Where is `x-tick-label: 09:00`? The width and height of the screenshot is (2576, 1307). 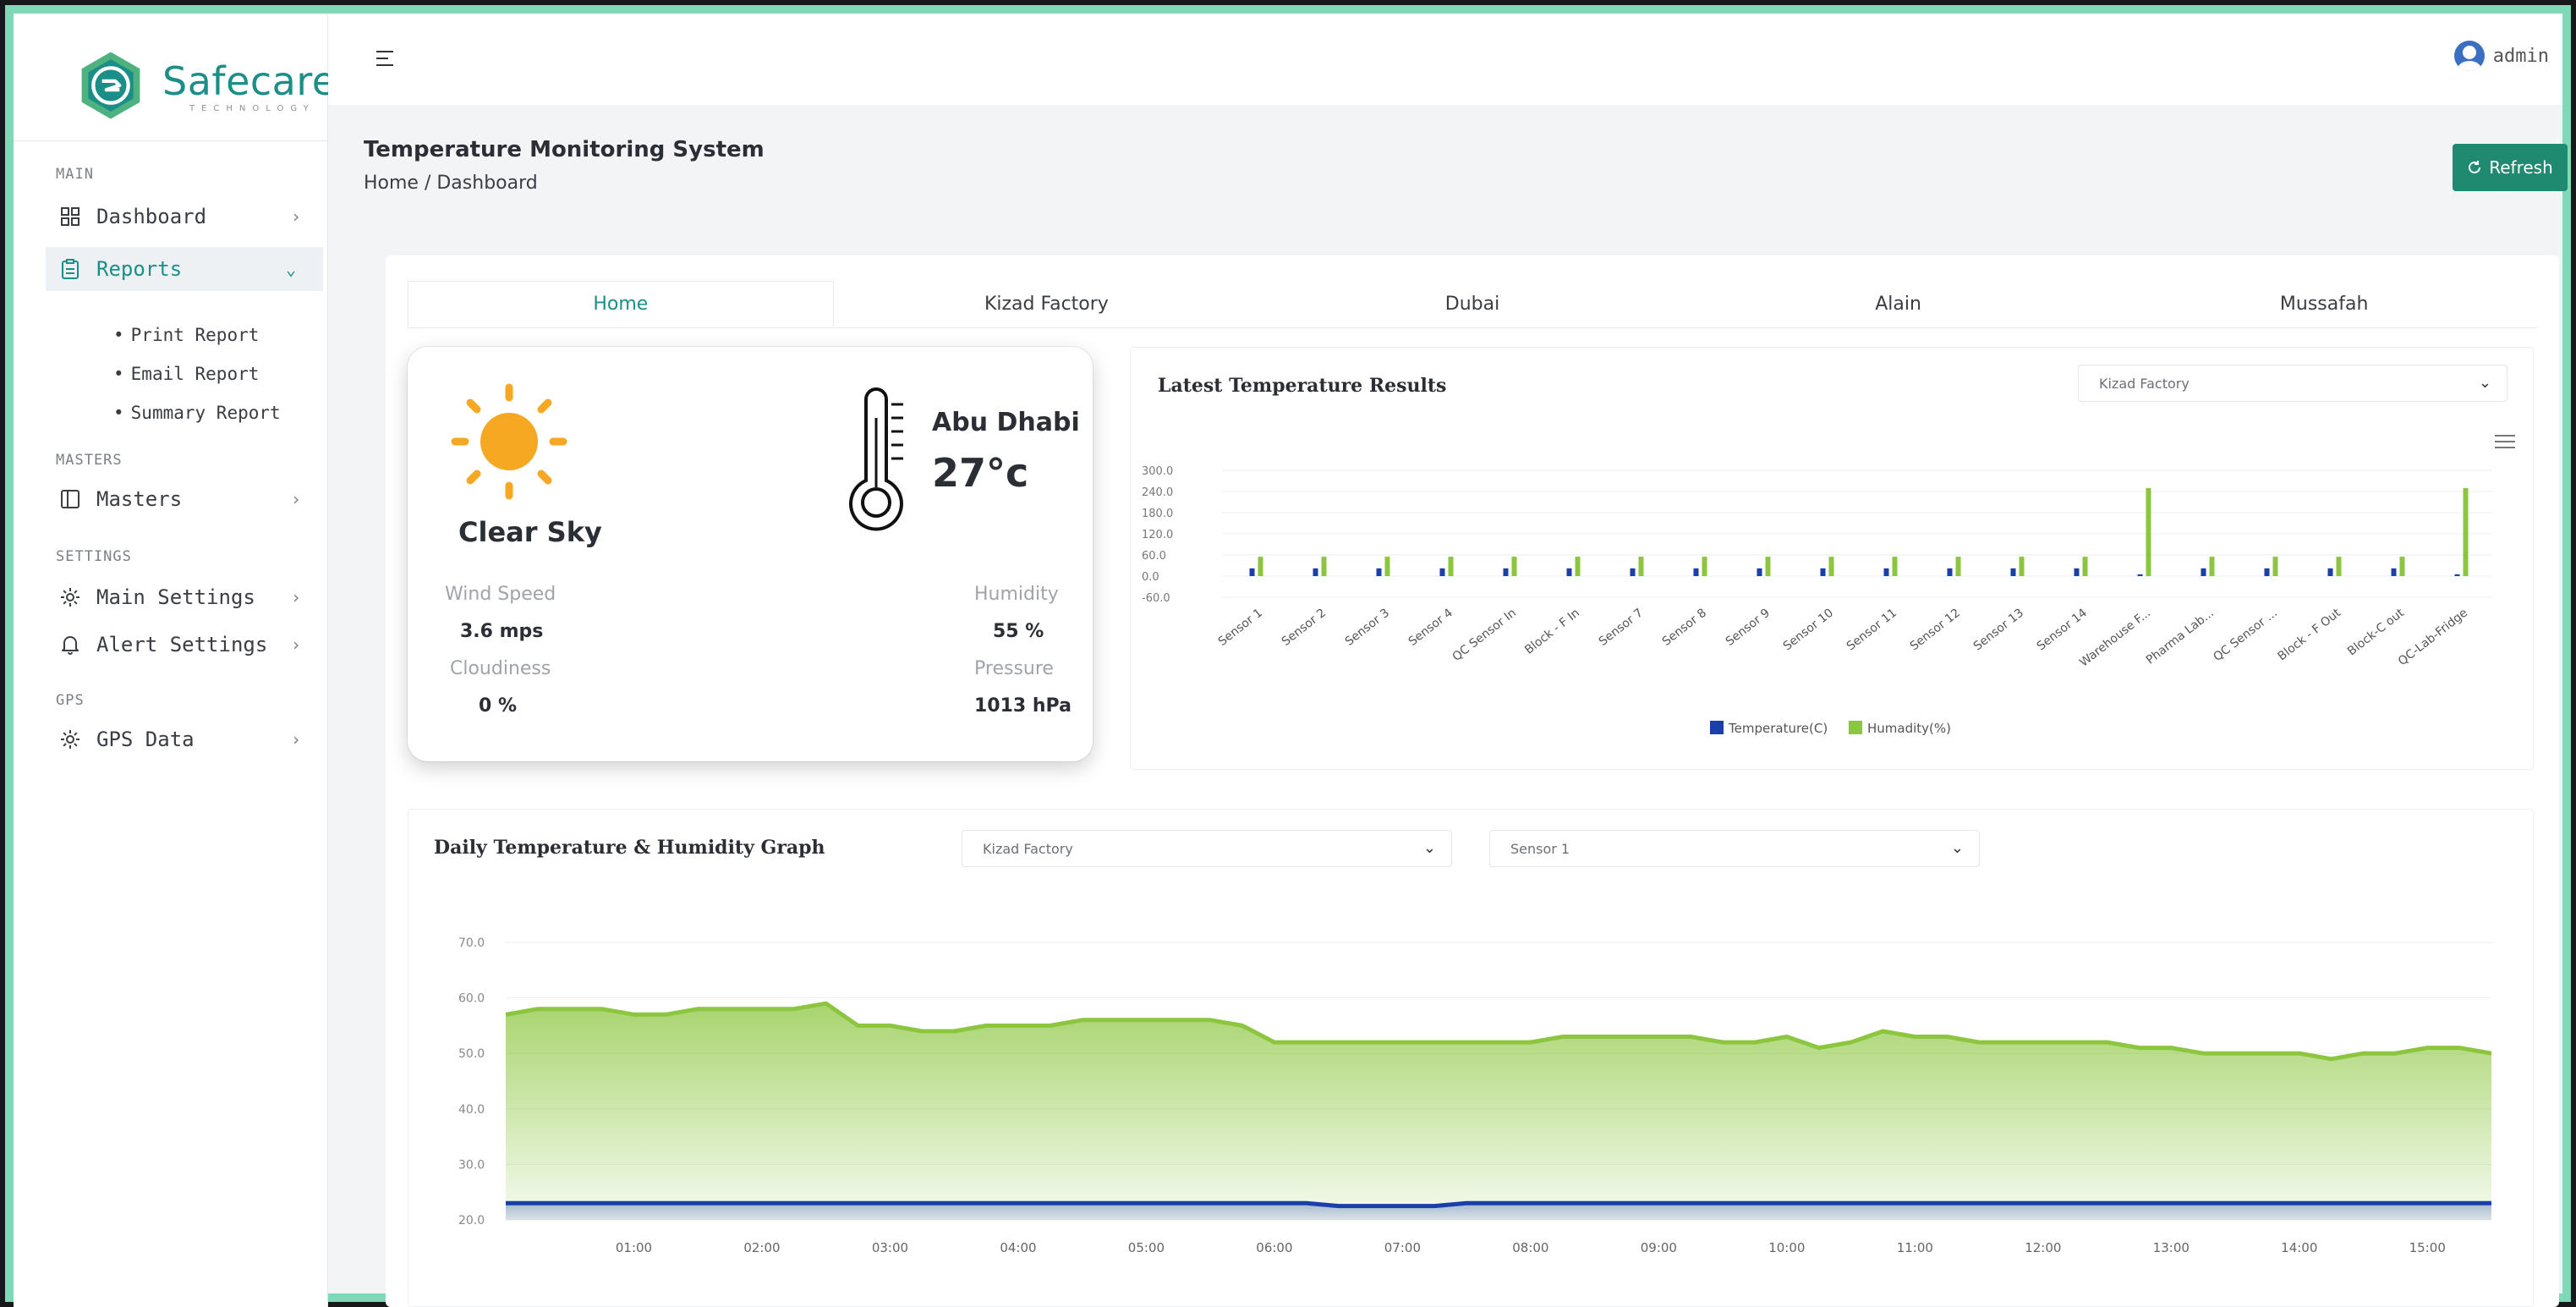 x-tick-label: 09:00 is located at coordinates (1659, 1247).